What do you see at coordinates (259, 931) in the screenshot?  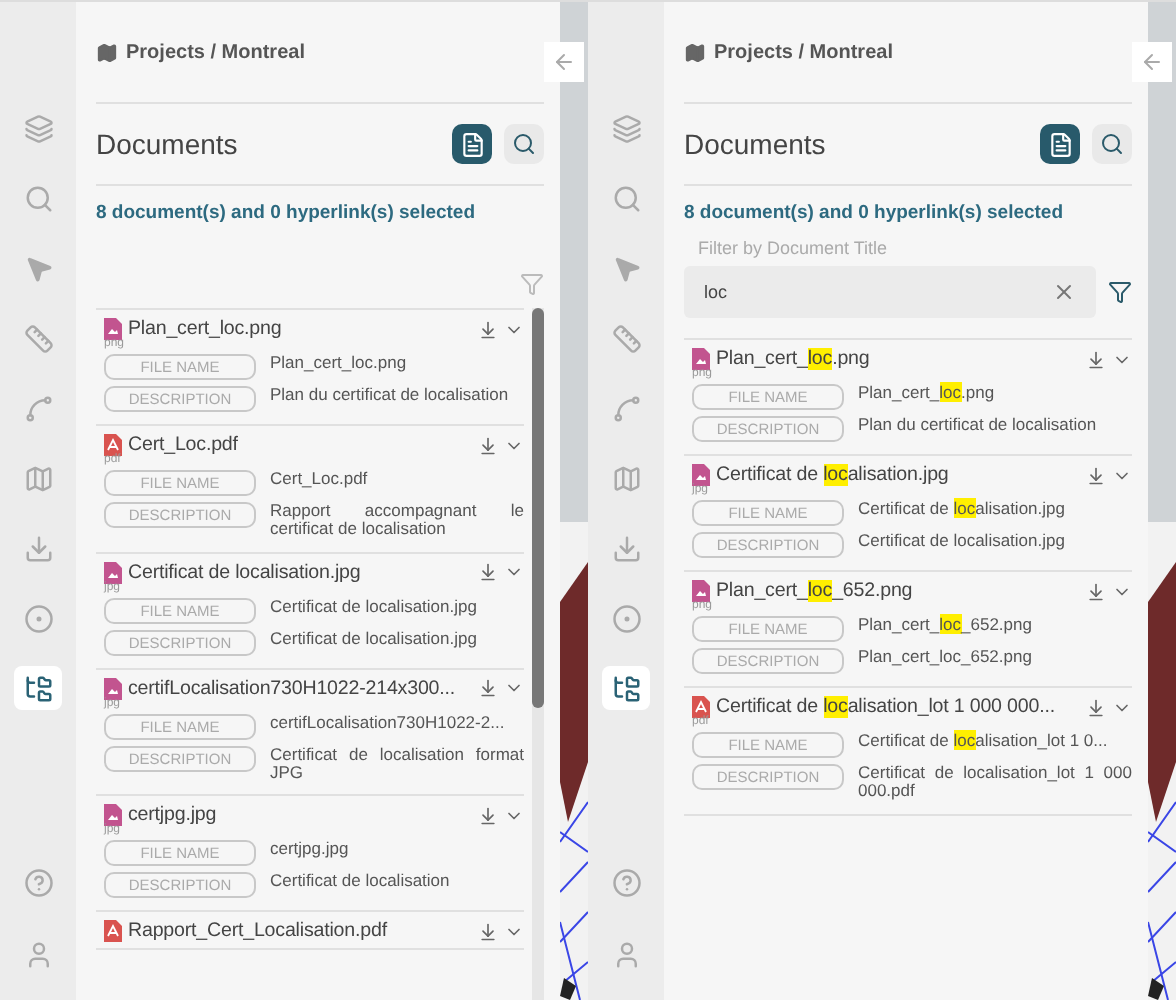 I see `document-title: Rapport_Cert_Localisation.pdf` at bounding box center [259, 931].